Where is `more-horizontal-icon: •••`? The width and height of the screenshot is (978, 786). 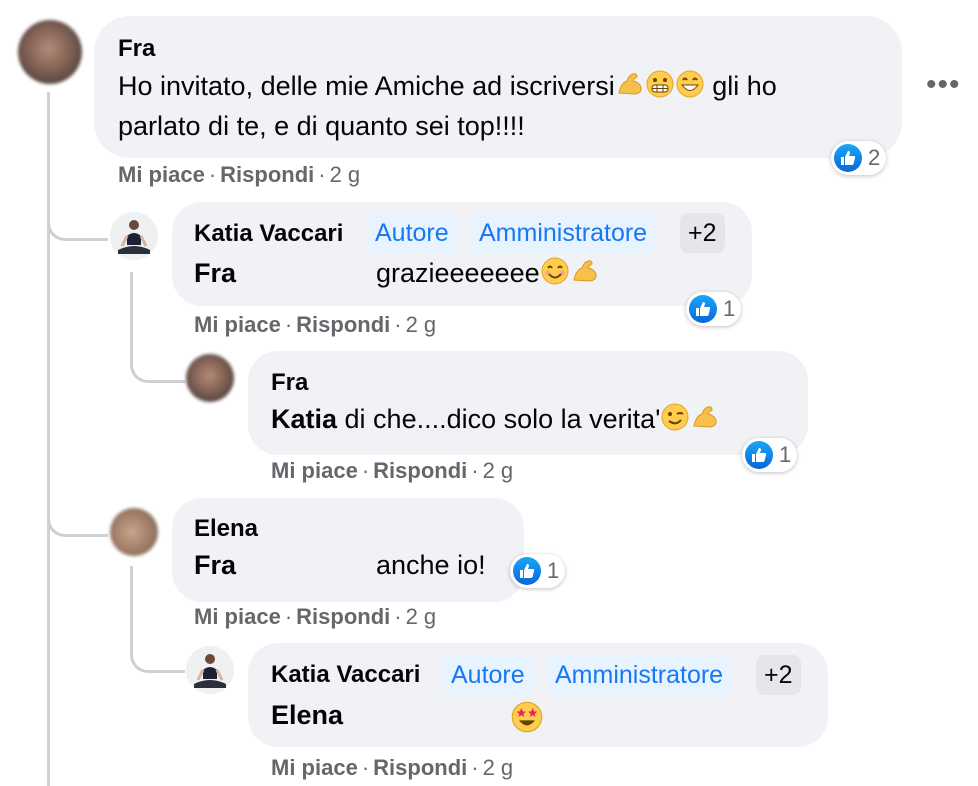
more-horizontal-icon: ••• is located at coordinates (943, 85).